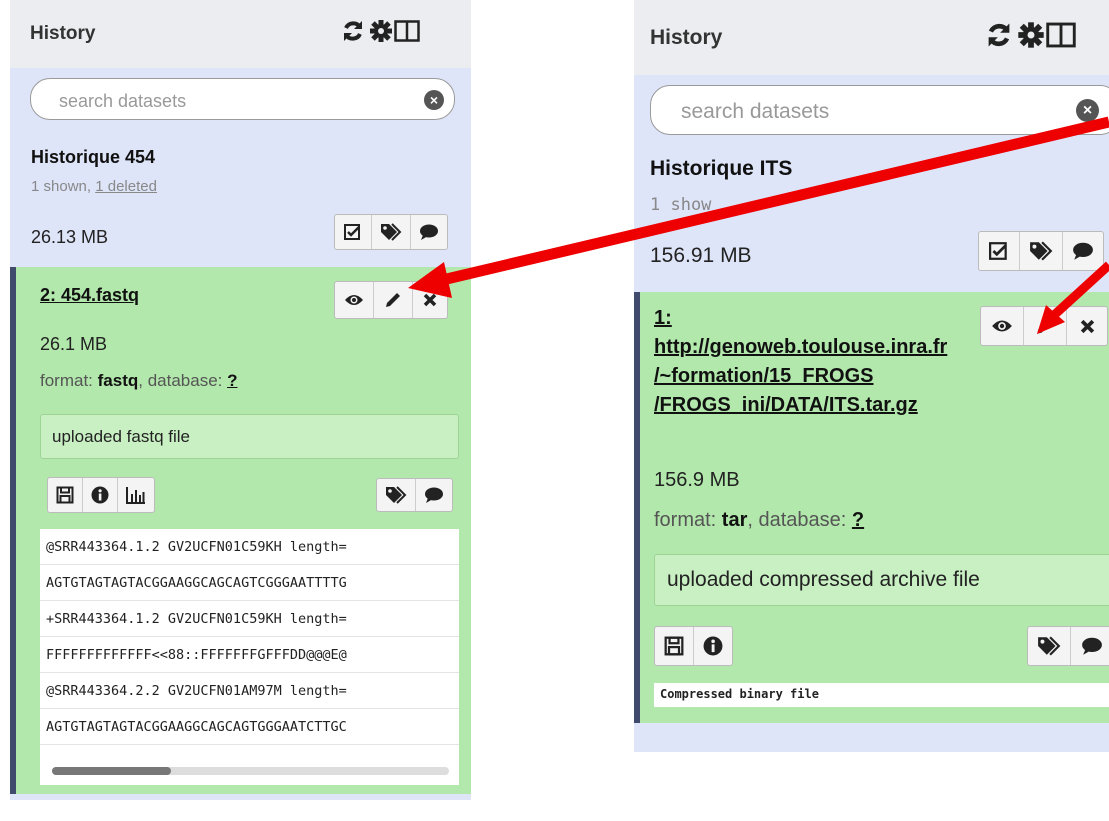  What do you see at coordinates (112, 771) in the screenshot?
I see `peek-scrollbar-thumb` at bounding box center [112, 771].